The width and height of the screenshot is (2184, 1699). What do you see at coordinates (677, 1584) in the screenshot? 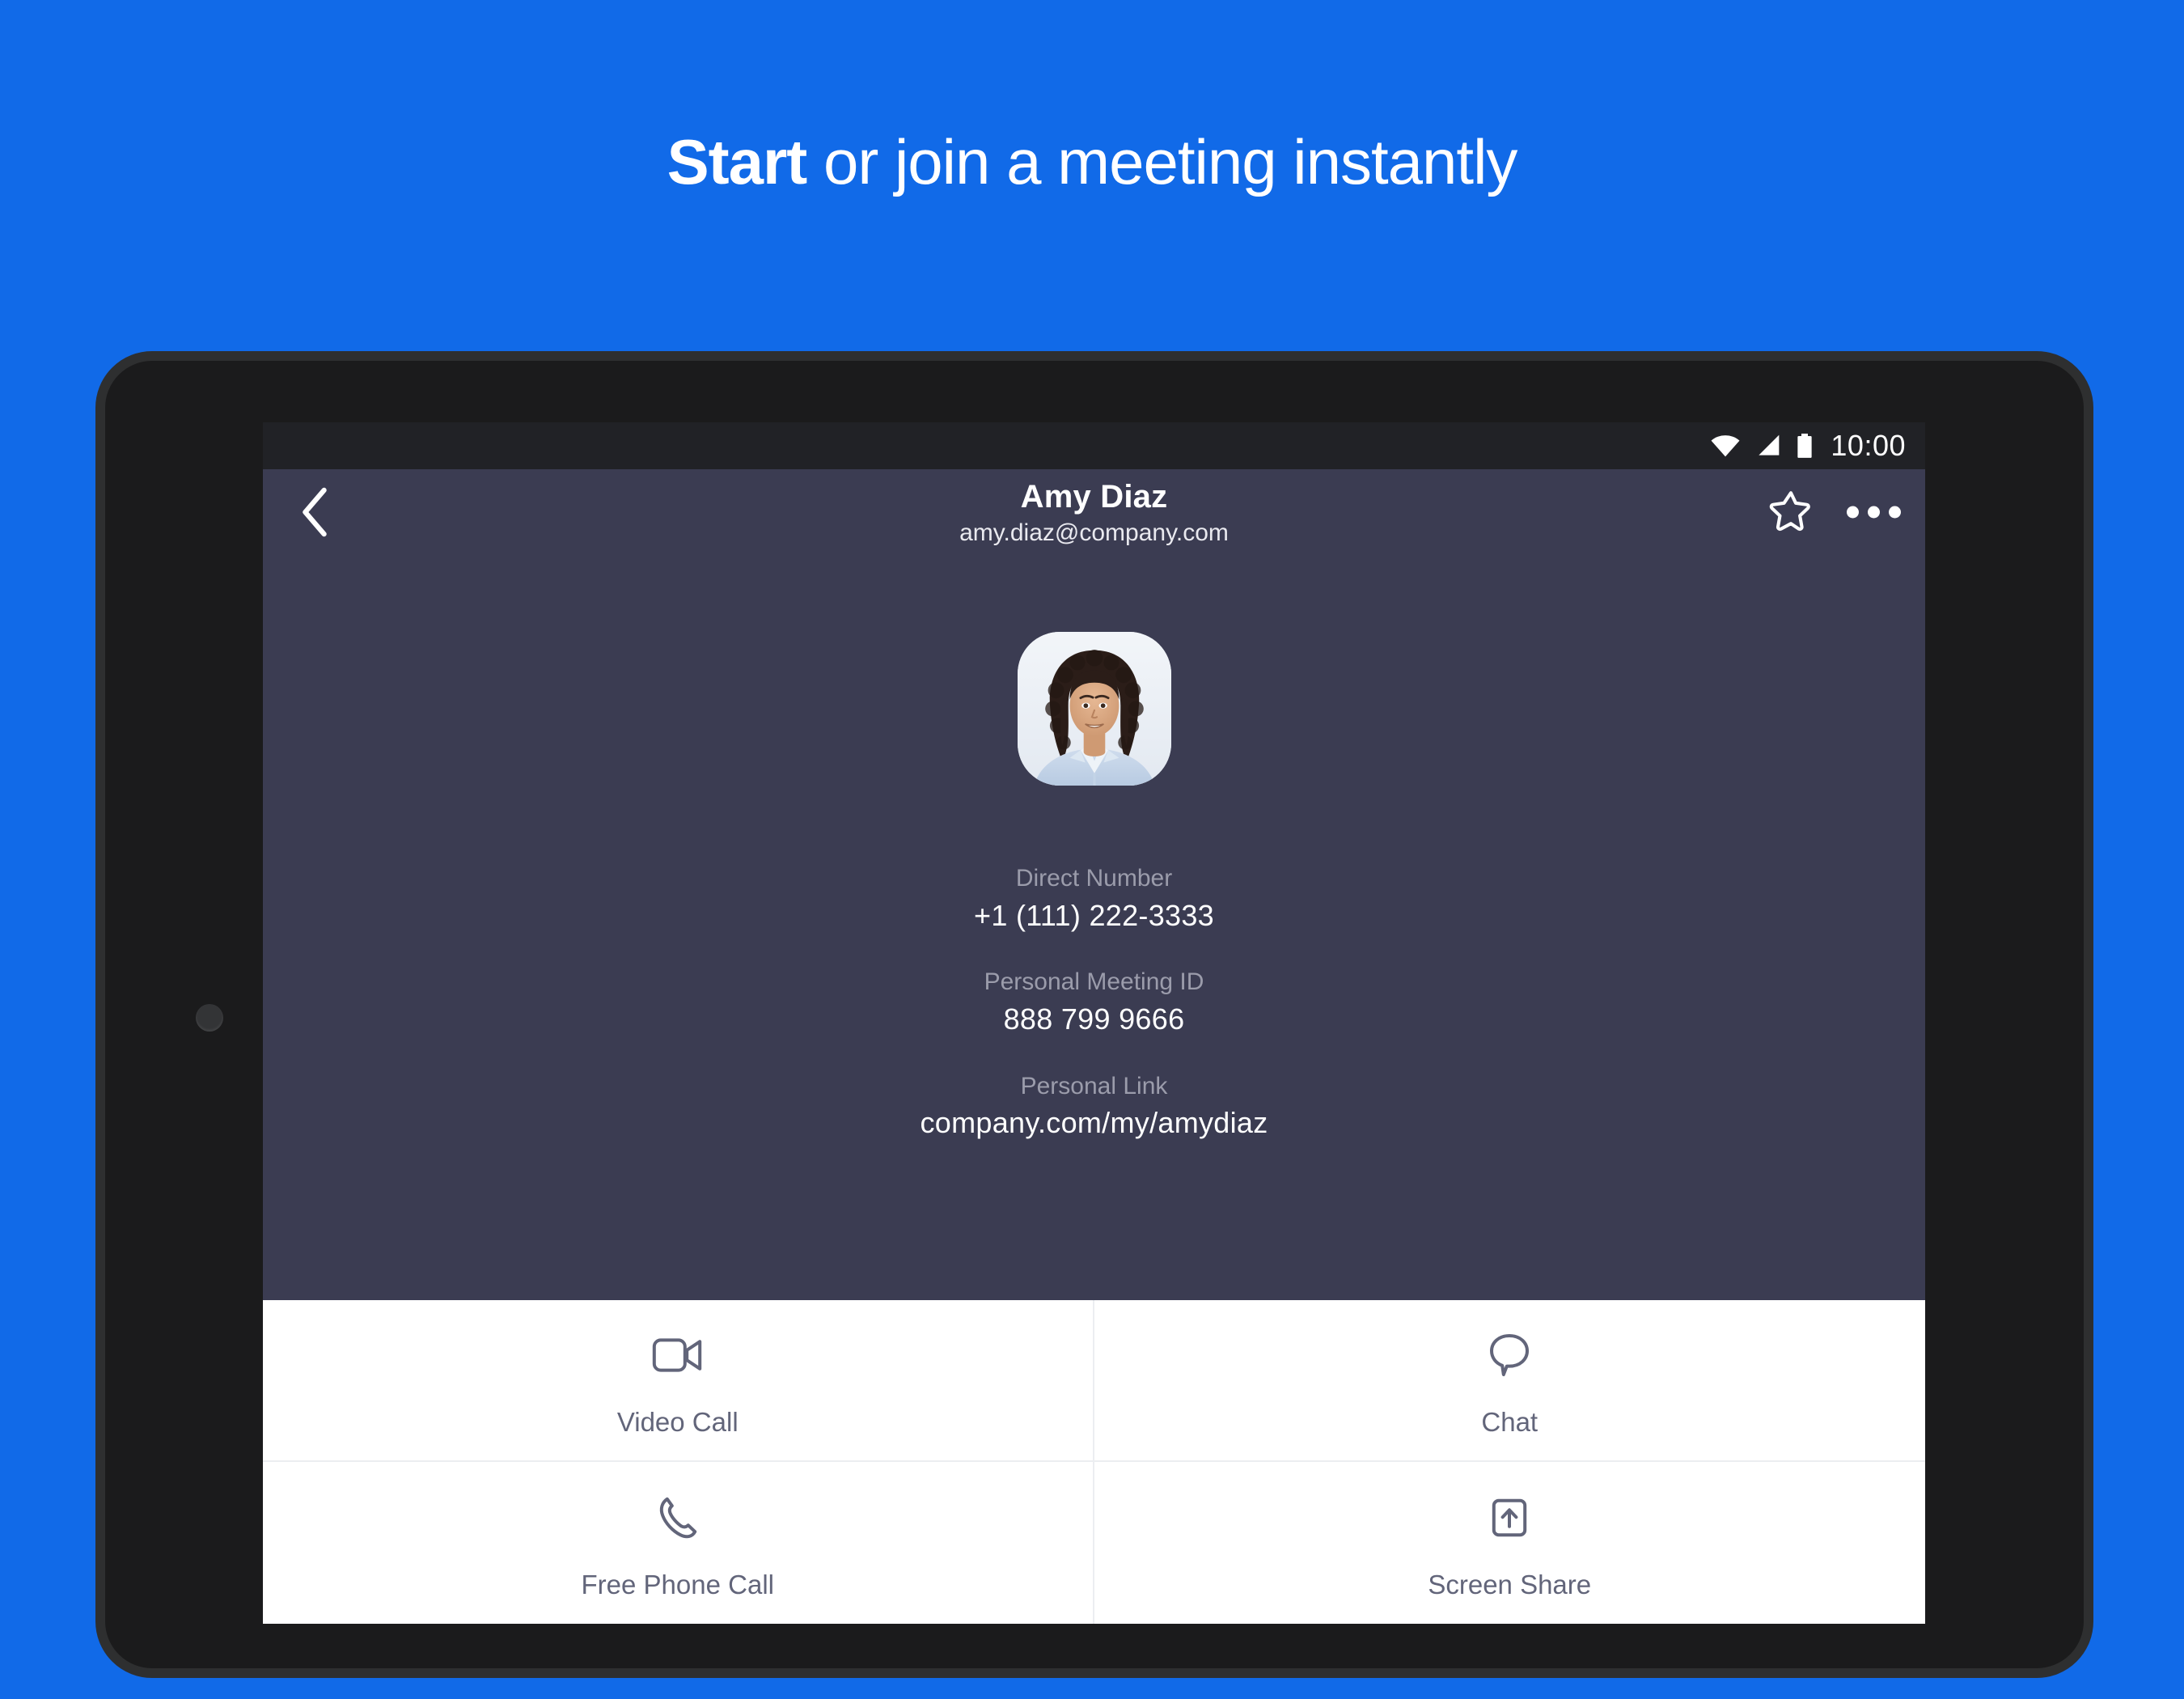
I see `action-label: Free Phone Call` at bounding box center [677, 1584].